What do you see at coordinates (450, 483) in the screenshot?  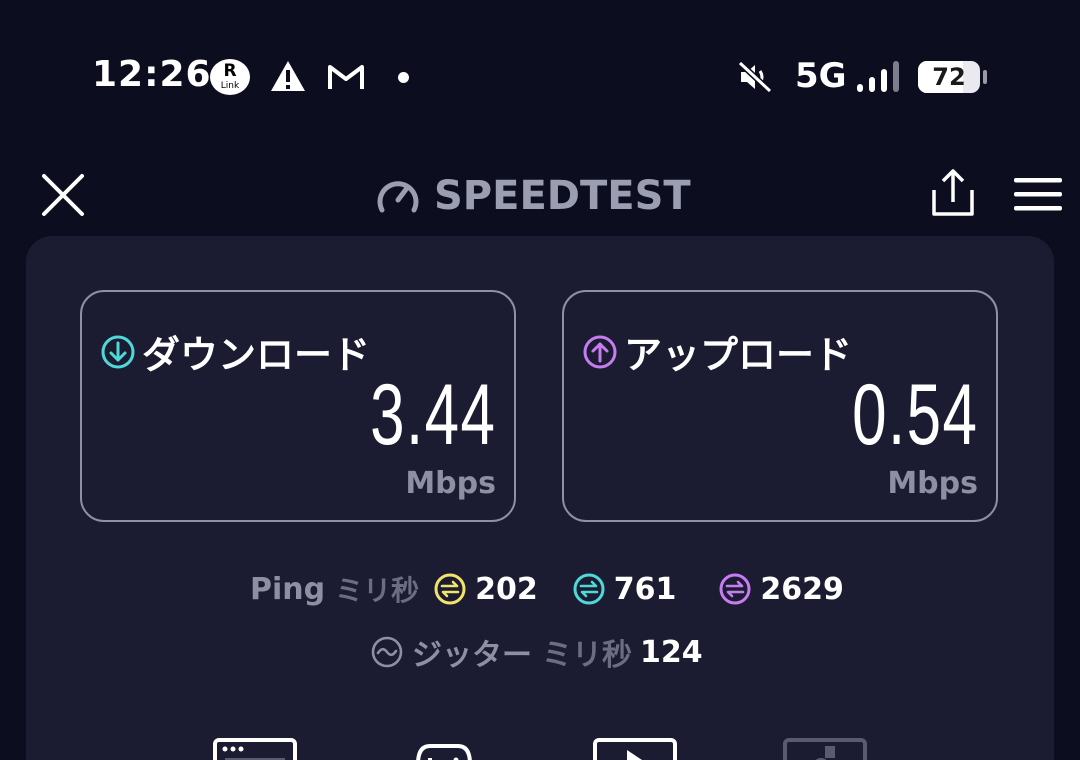 I see `download-unit: Mbps` at bounding box center [450, 483].